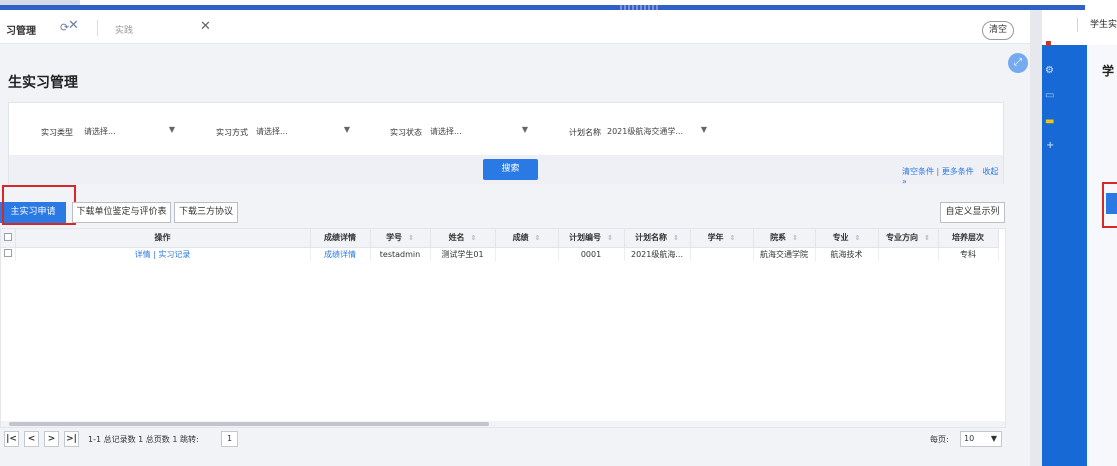 The image size is (1117, 466). Describe the element at coordinates (249, 424) in the screenshot. I see `scrollbar-thumb` at that location.